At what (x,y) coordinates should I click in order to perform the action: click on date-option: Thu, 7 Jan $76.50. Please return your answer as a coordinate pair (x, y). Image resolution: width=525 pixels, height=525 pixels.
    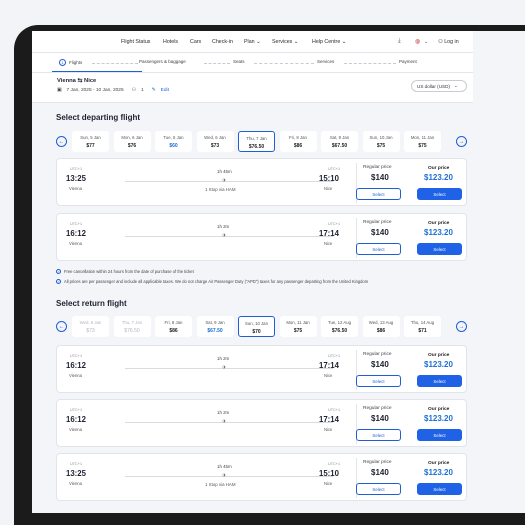
    Looking at the image, I should click on (256, 141).